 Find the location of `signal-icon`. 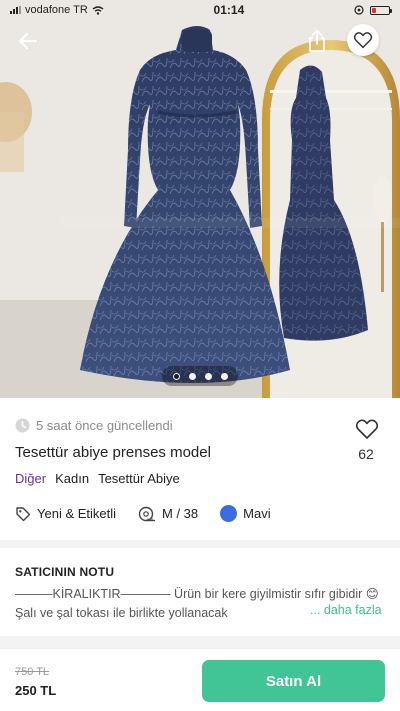

signal-icon is located at coordinates (15, 10).